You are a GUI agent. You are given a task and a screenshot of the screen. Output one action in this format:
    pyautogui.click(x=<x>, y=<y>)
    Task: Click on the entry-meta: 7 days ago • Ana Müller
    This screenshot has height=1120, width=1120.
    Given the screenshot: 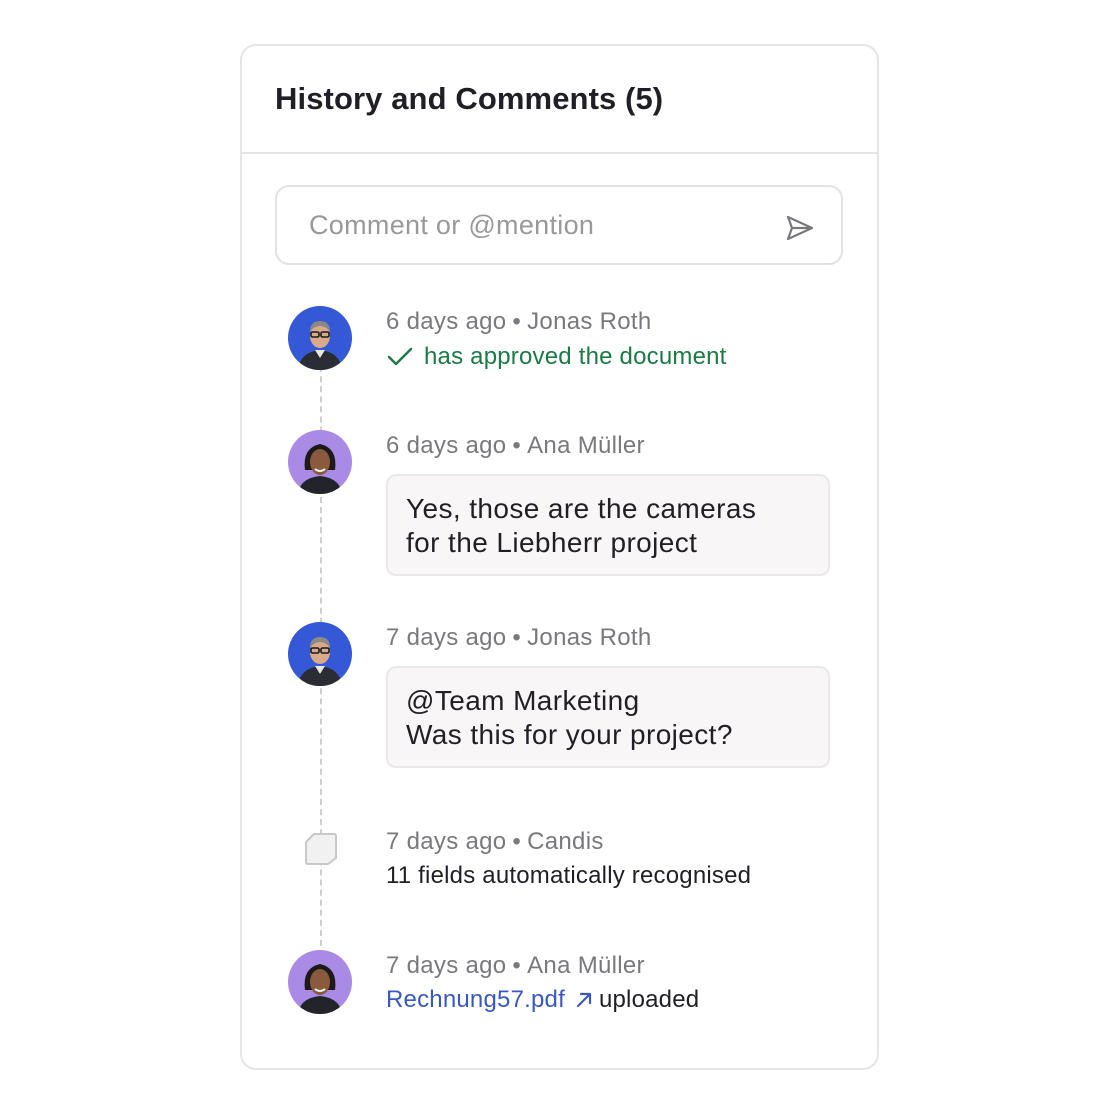 What is the action you would take?
    pyautogui.click(x=515, y=966)
    